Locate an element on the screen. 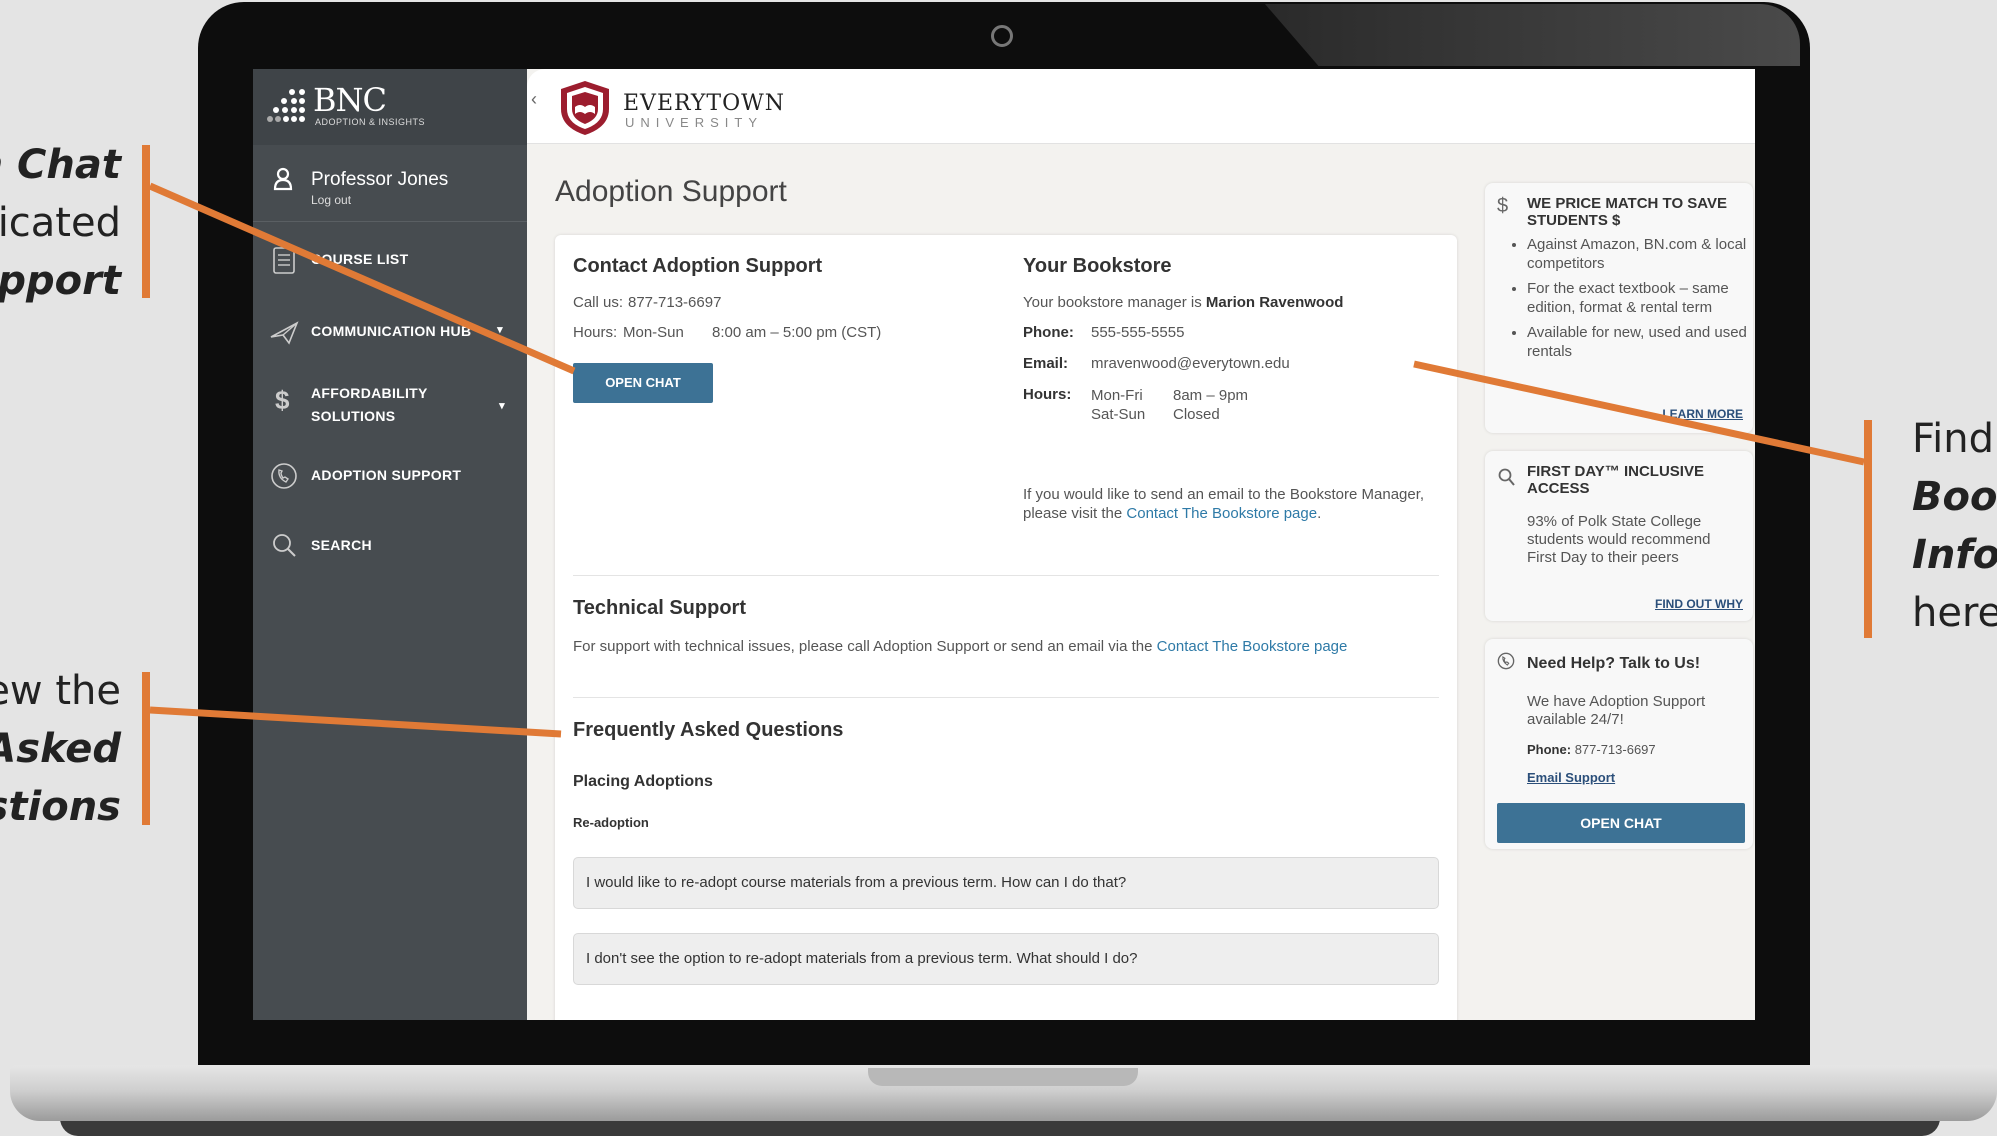 Image resolution: width=1997 pixels, height=1136 pixels. technical-heading: Technical Support is located at coordinates (659, 608).